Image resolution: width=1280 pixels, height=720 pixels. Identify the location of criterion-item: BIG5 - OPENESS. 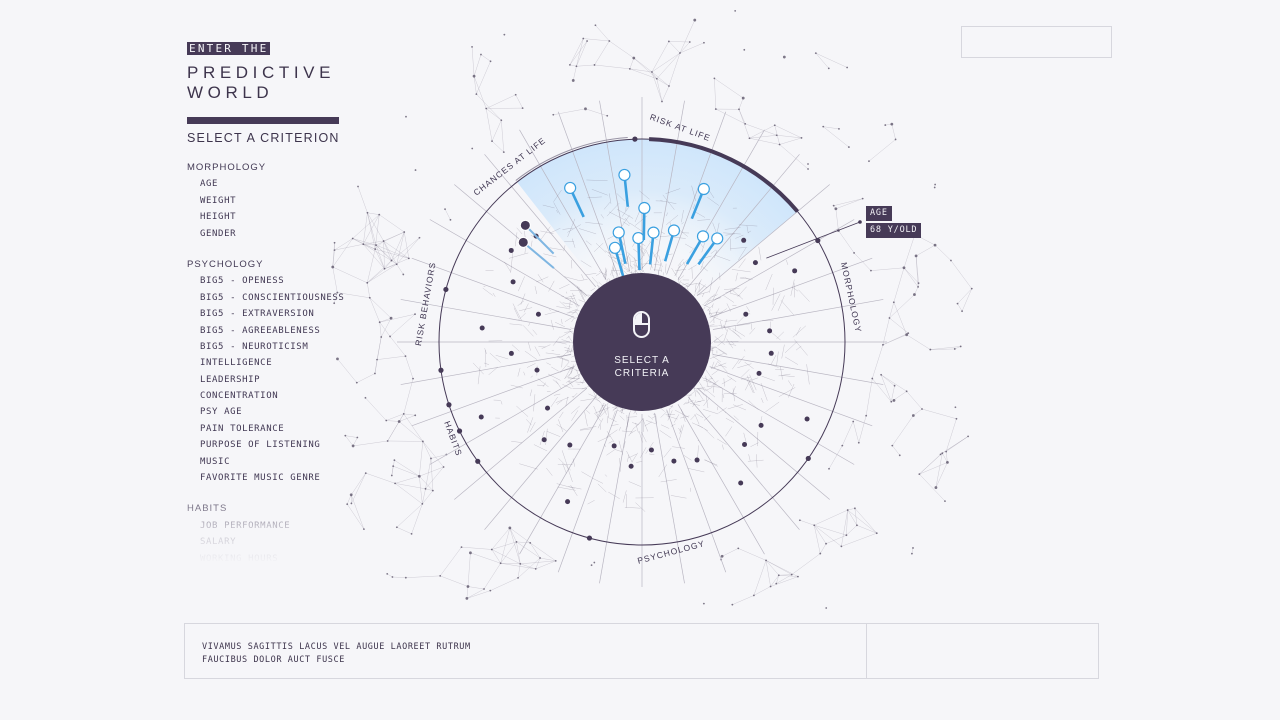
(287, 281).